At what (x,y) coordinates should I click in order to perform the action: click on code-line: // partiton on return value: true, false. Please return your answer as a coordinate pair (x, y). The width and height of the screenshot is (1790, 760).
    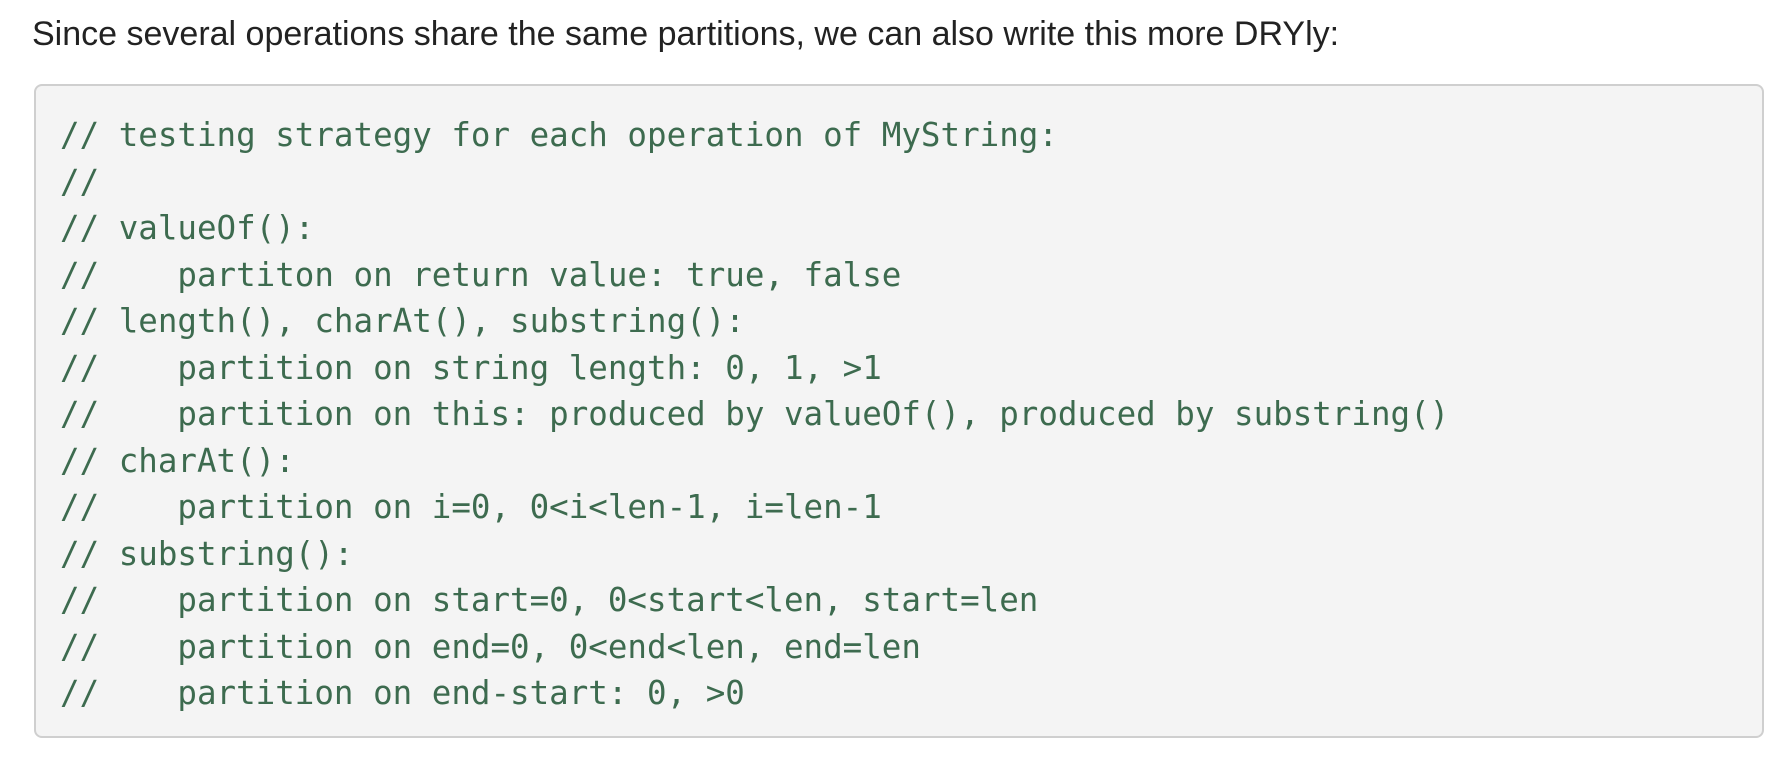
    Looking at the image, I should click on (481, 274).